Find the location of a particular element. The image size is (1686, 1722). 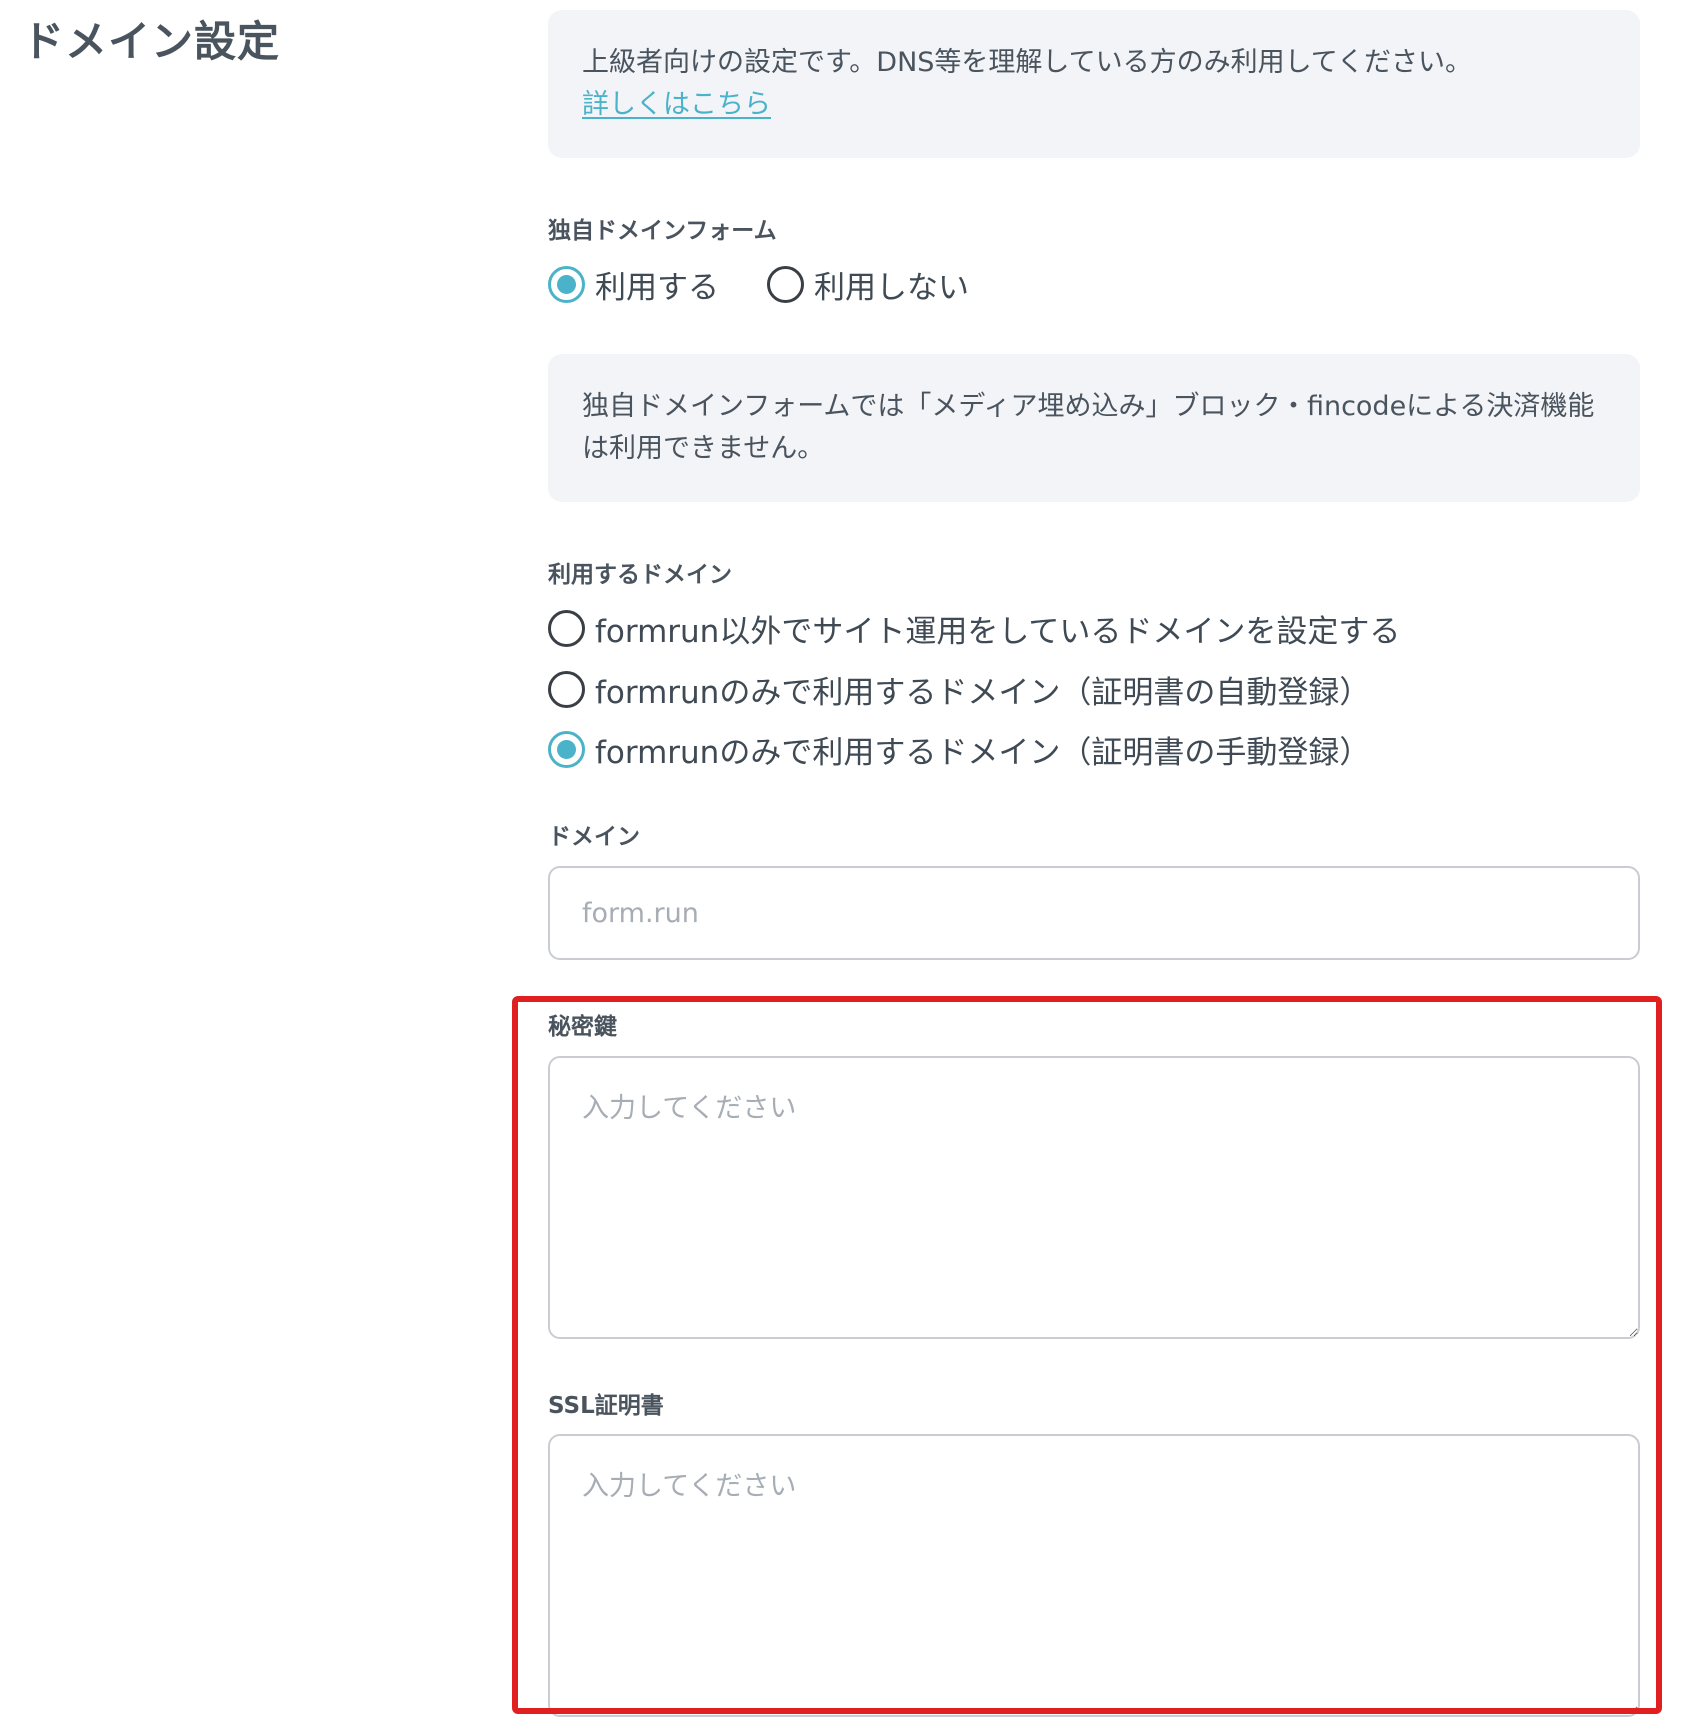

private-key-textarea is located at coordinates (1094, 1197).